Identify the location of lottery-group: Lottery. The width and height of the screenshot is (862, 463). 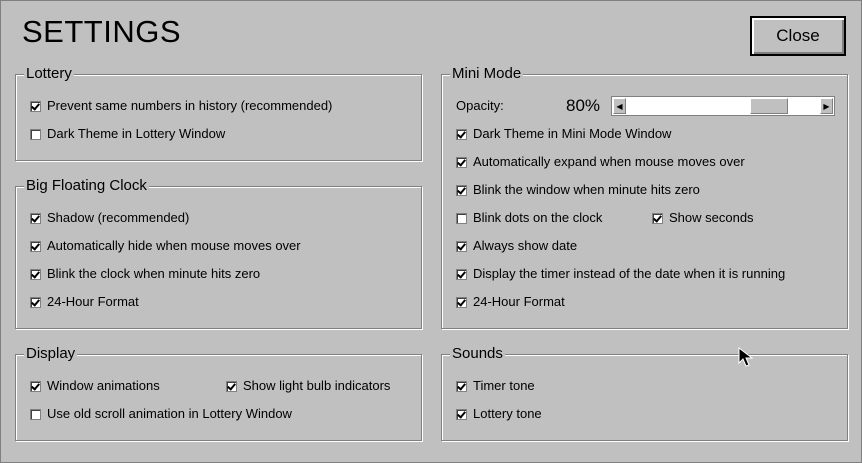
(218, 112).